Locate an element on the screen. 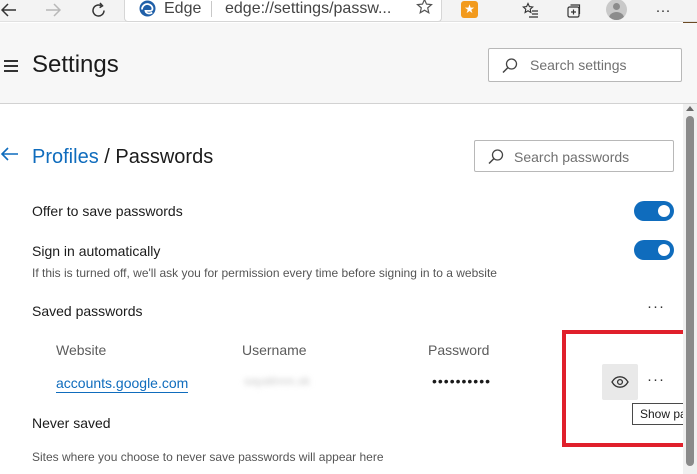 This screenshot has width=697, height=474. add-favorite-button is located at coordinates (424, 10).